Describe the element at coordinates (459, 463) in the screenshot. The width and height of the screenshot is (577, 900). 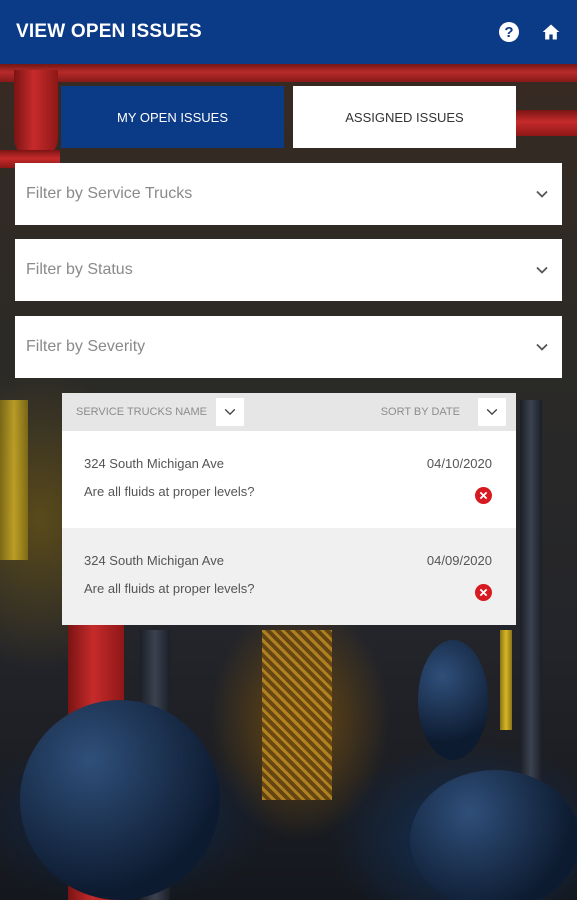
I see `issue-date: 04/10/2020` at that location.